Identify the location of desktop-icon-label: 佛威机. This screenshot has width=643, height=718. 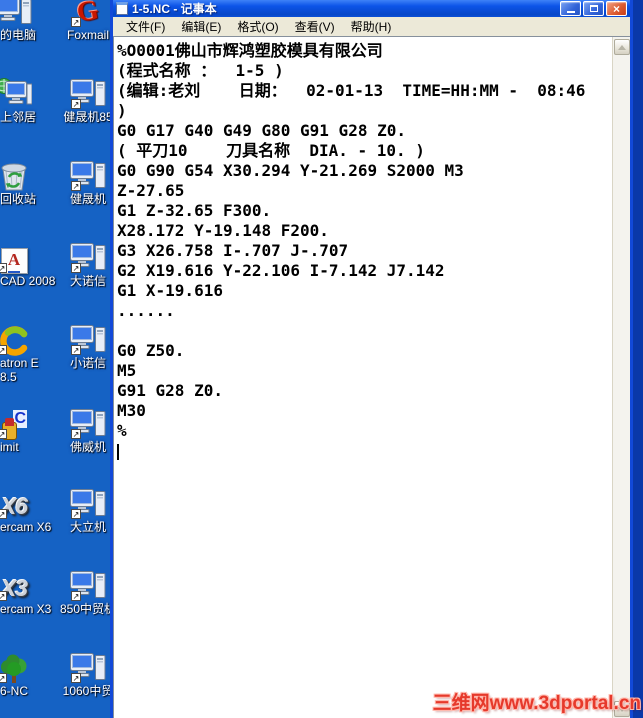
(87, 447).